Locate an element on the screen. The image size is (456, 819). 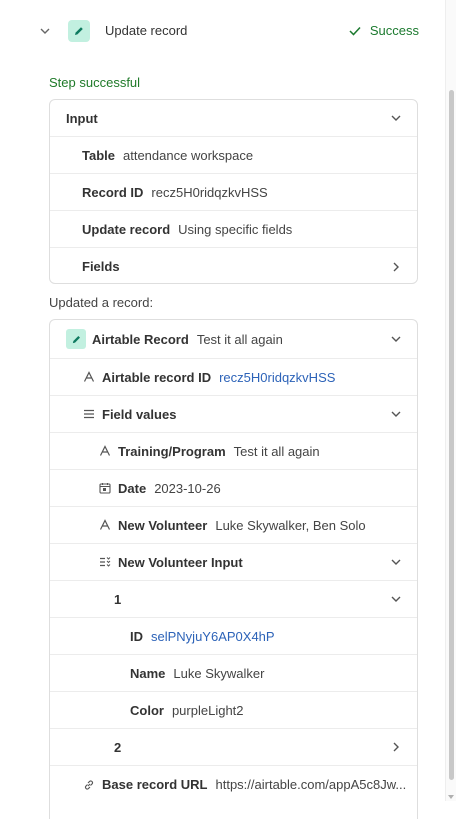
field-label: Airtable record ID is located at coordinates (157, 377).